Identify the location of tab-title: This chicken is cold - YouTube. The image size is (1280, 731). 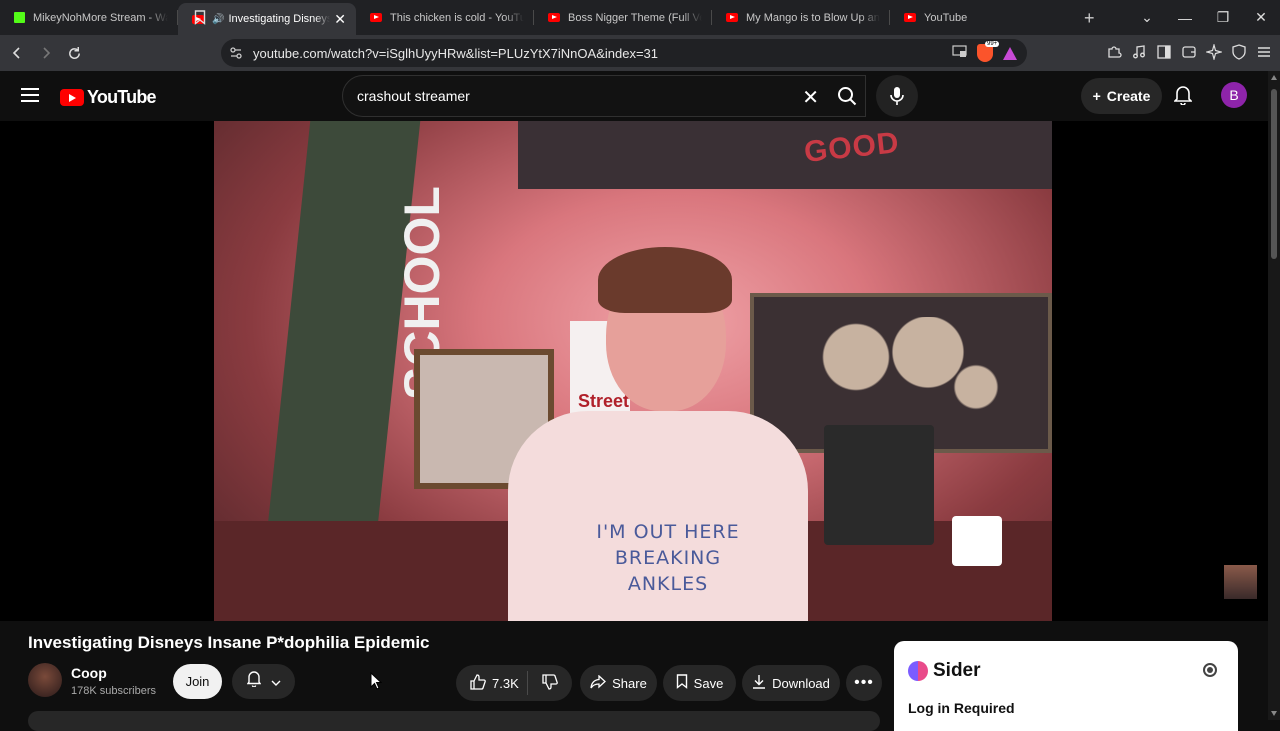
(457, 17).